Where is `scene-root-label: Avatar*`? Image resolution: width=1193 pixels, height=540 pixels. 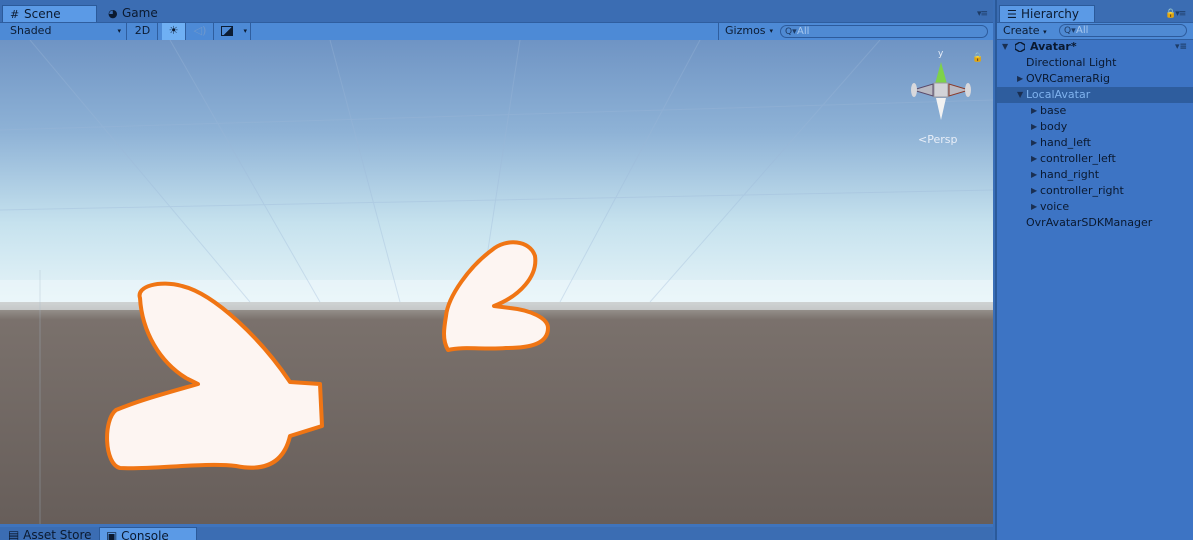
scene-root-label: Avatar* is located at coordinates (1053, 46).